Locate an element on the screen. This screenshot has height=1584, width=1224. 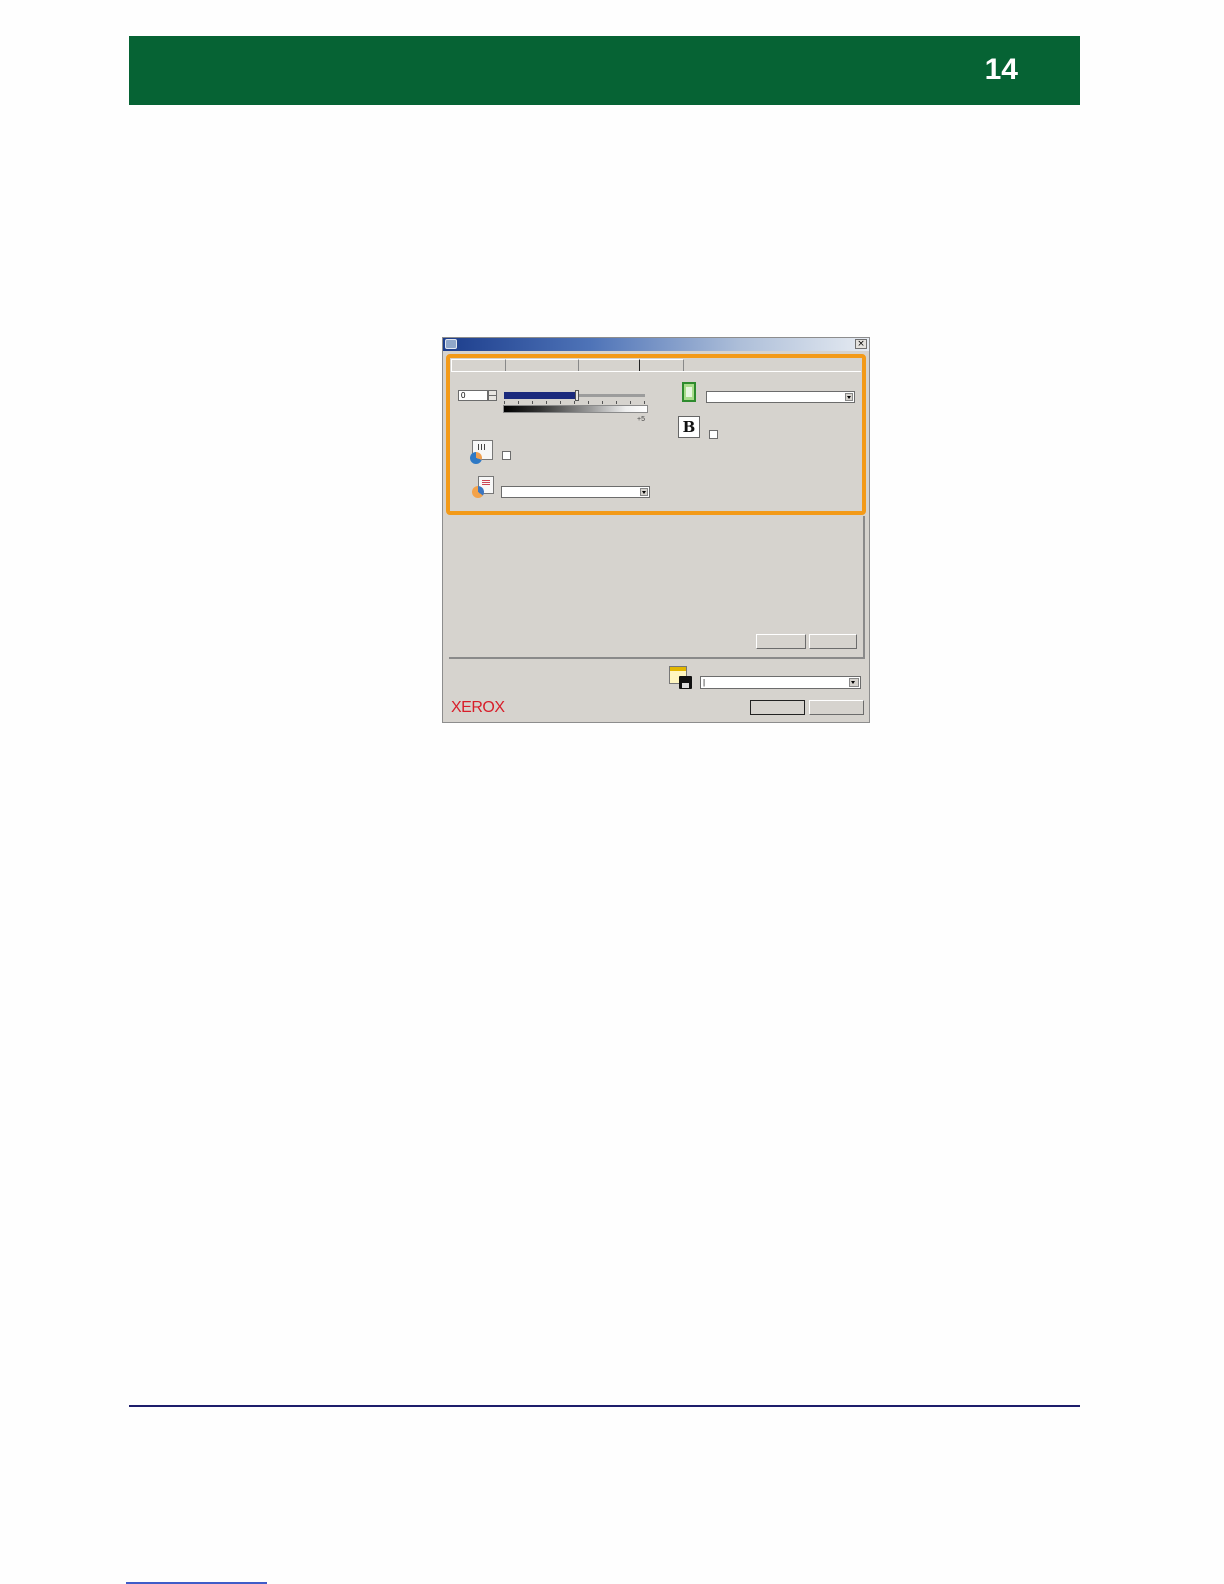
chevron-down-icon is located at coordinates (854, 682).